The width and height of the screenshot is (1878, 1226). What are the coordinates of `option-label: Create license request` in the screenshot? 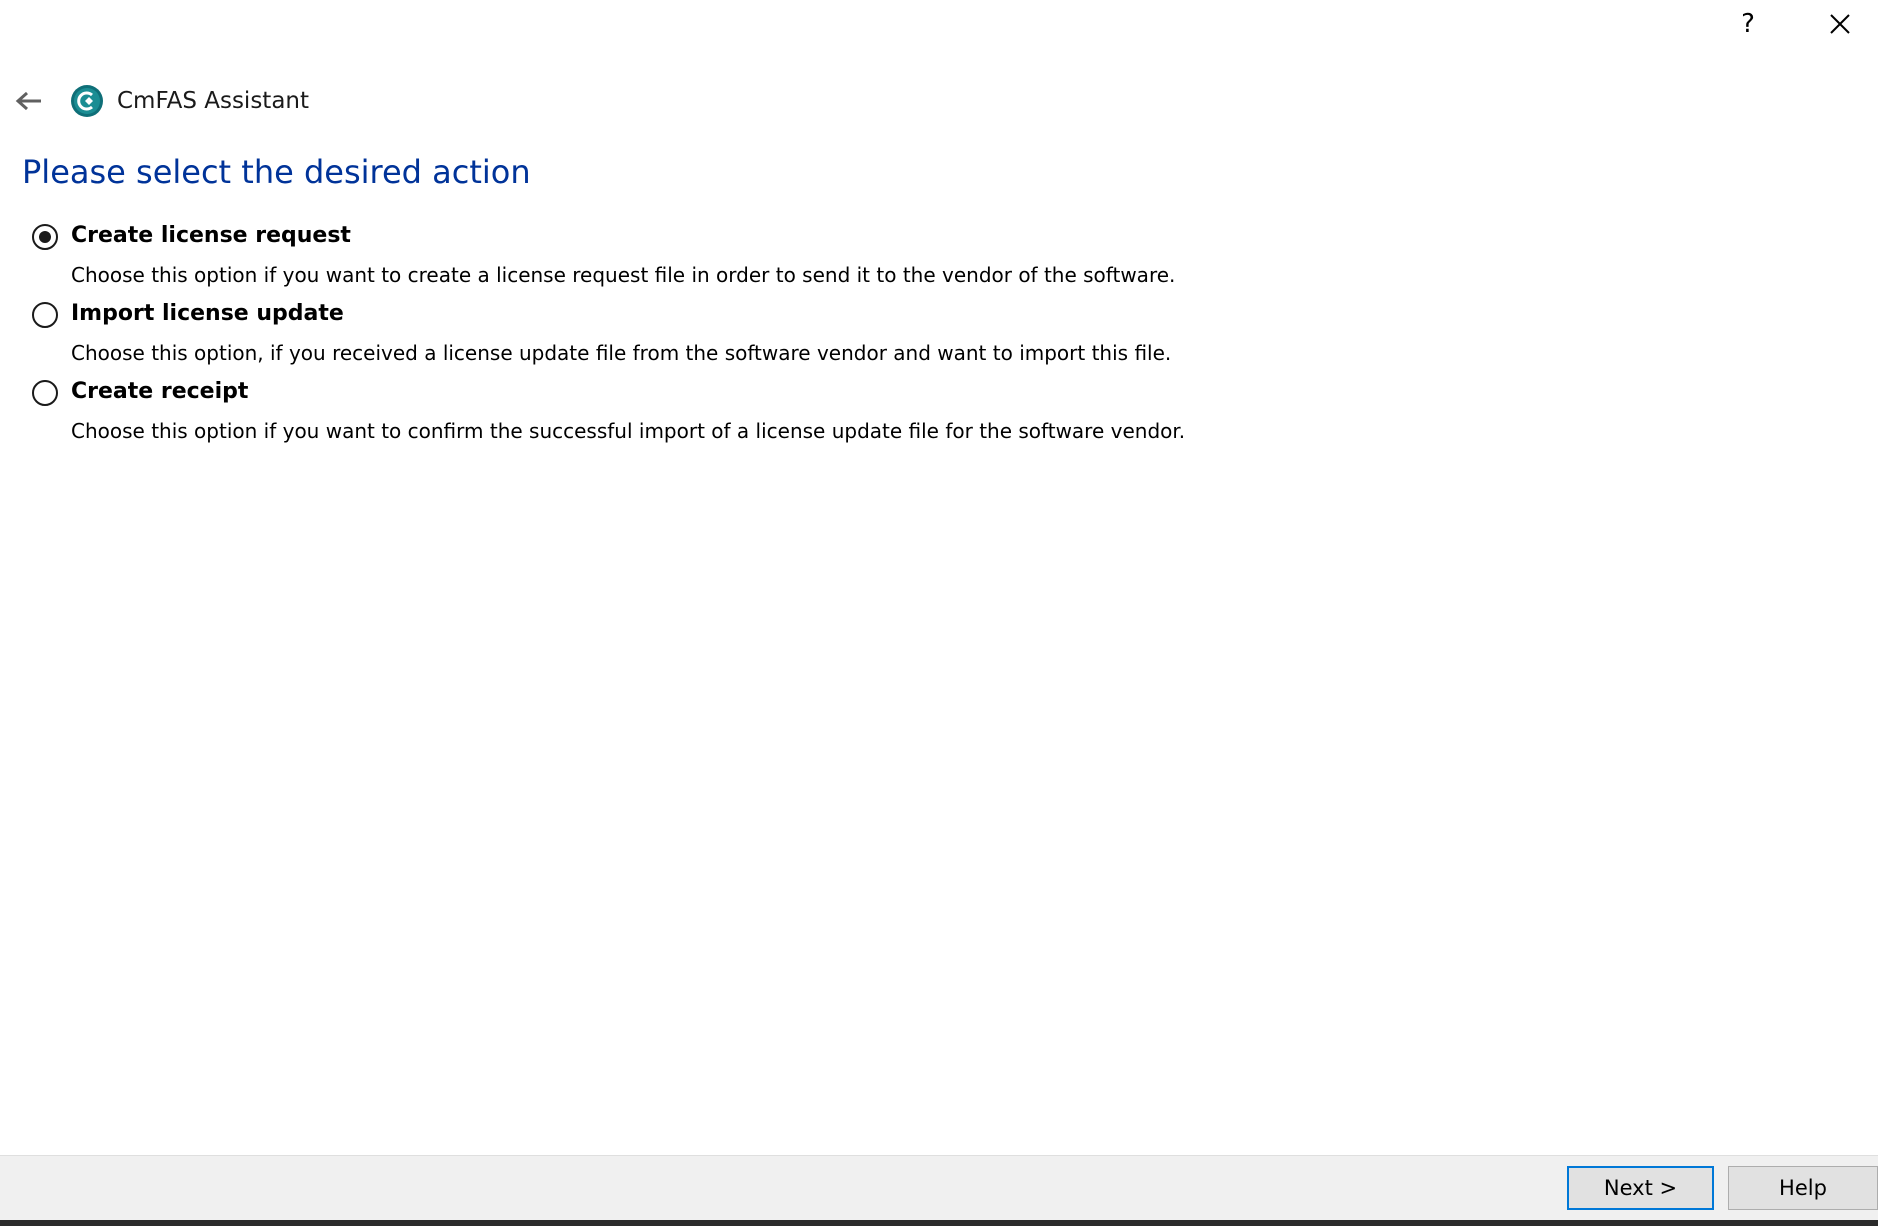 It's located at (211, 236).